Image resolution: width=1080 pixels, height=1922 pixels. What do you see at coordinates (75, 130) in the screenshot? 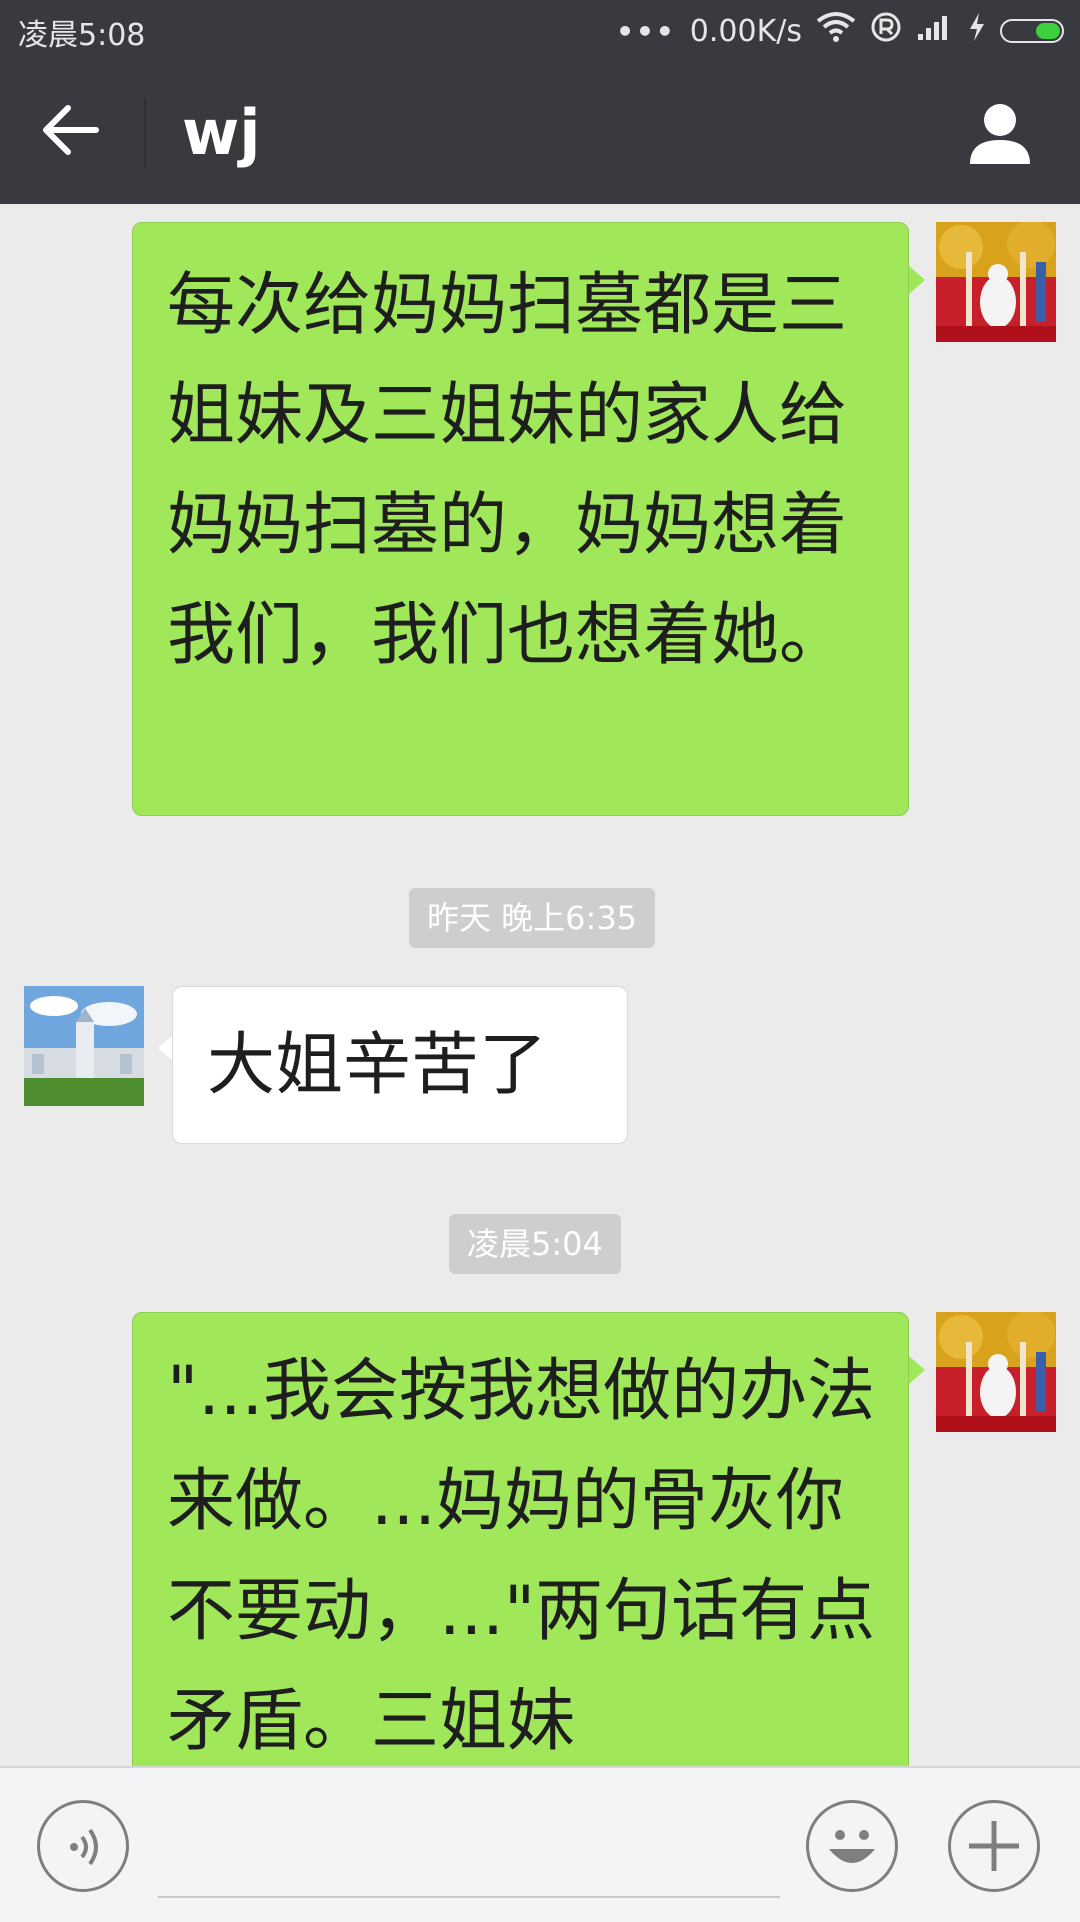
I see `back-arrow-icon` at bounding box center [75, 130].